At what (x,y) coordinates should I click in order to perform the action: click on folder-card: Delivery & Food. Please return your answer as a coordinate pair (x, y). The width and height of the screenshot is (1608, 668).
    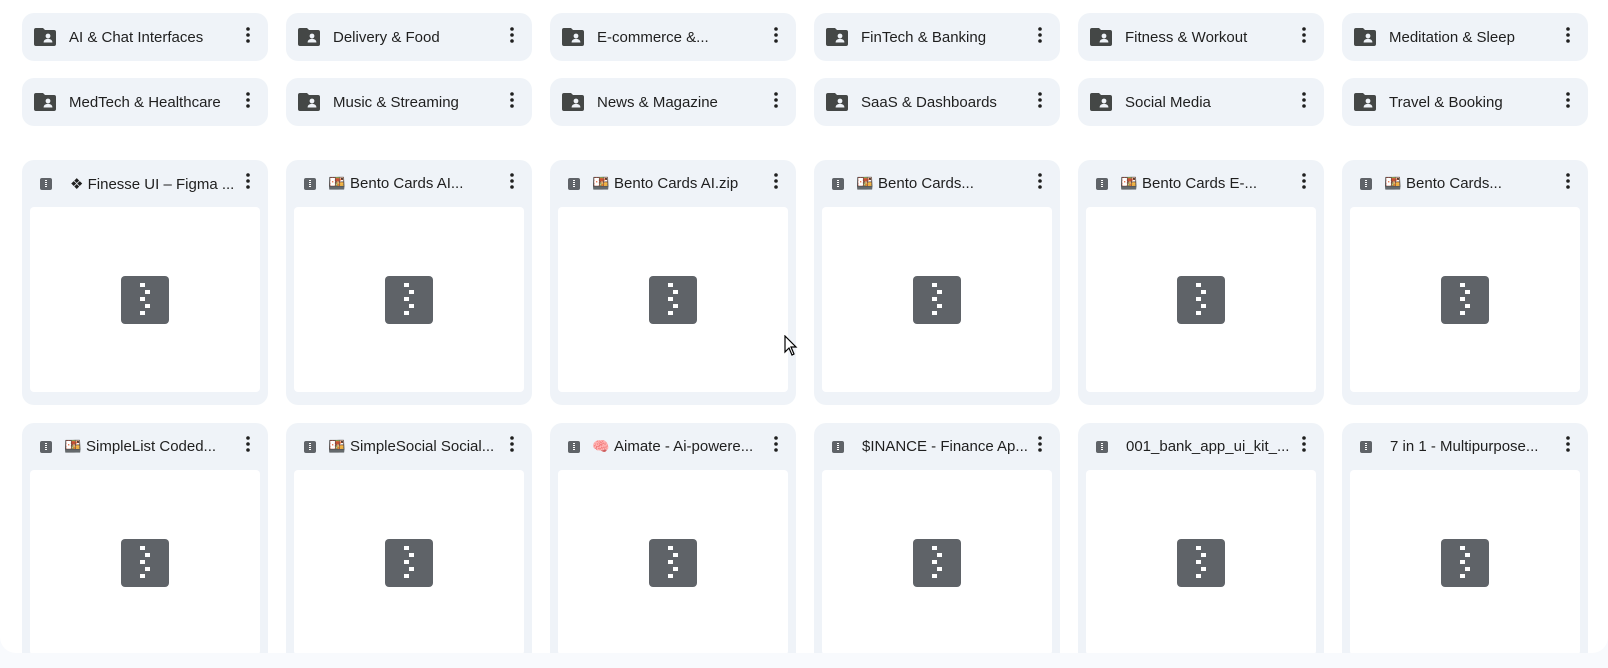
    Looking at the image, I should click on (409, 37).